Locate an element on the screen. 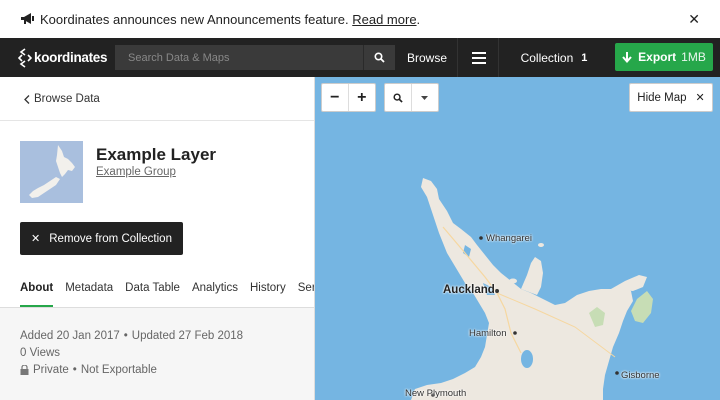 The image size is (720, 400). browse-nav-link: Browse is located at coordinates (427, 57).